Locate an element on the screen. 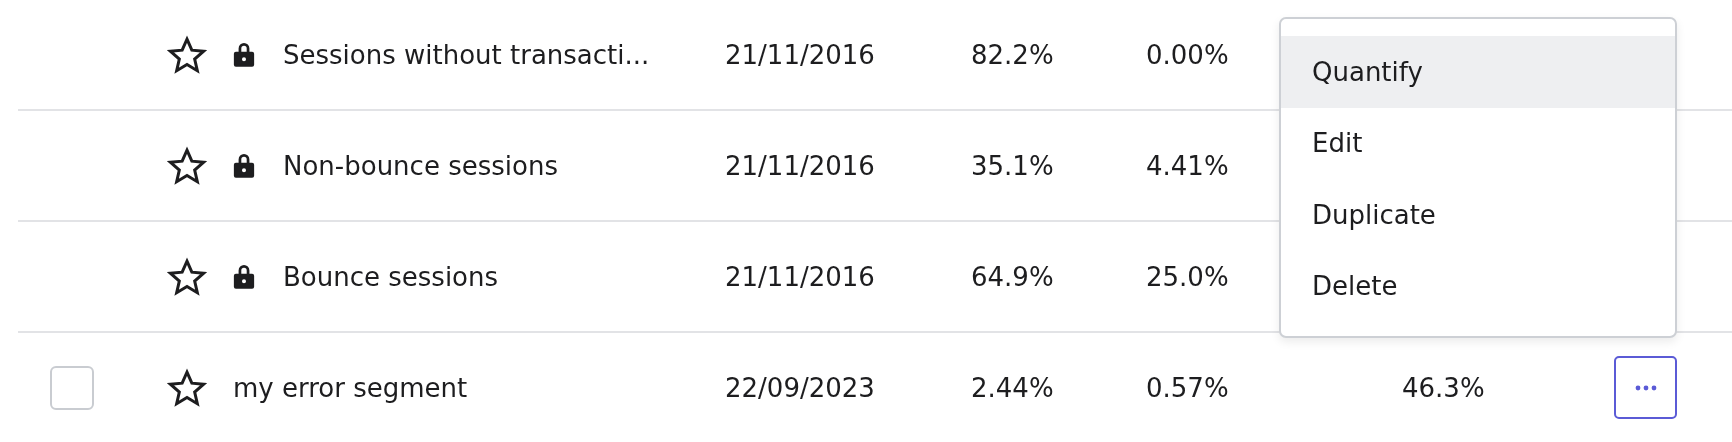 The width and height of the screenshot is (1732, 442). more-icon is located at coordinates (1645, 387).